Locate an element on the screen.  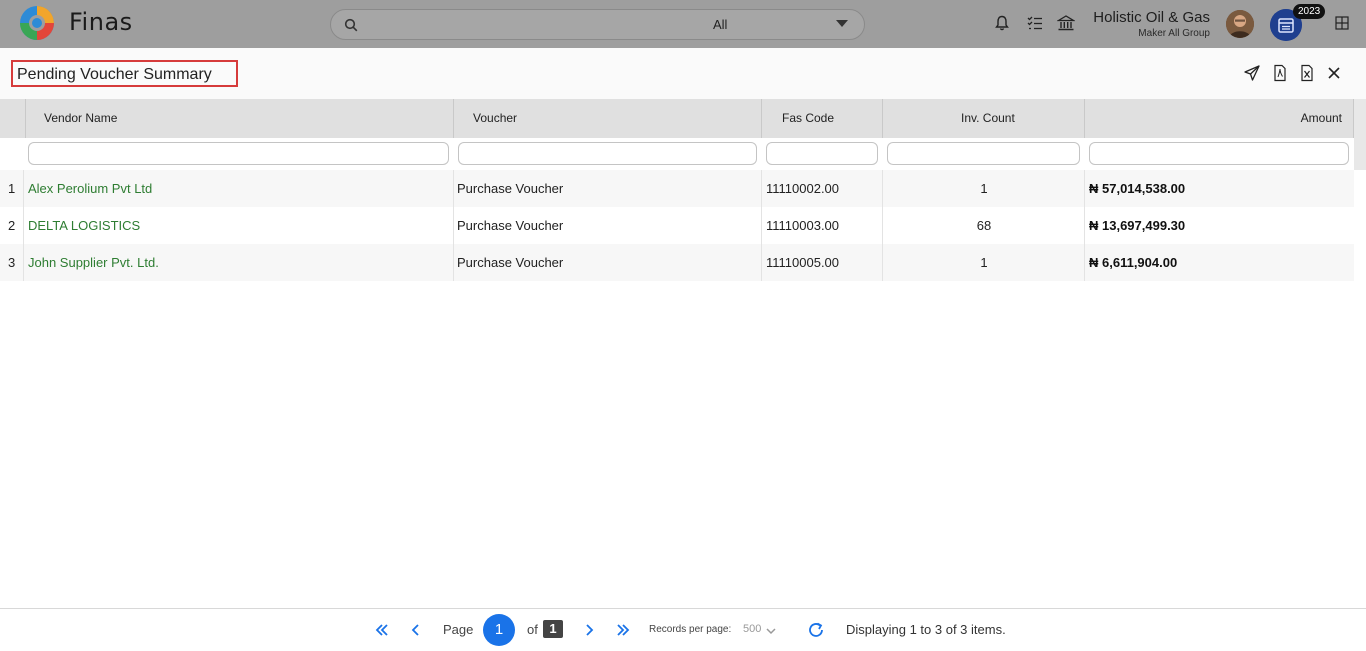
column-header-label: Vendor Name is located at coordinates (81, 118).